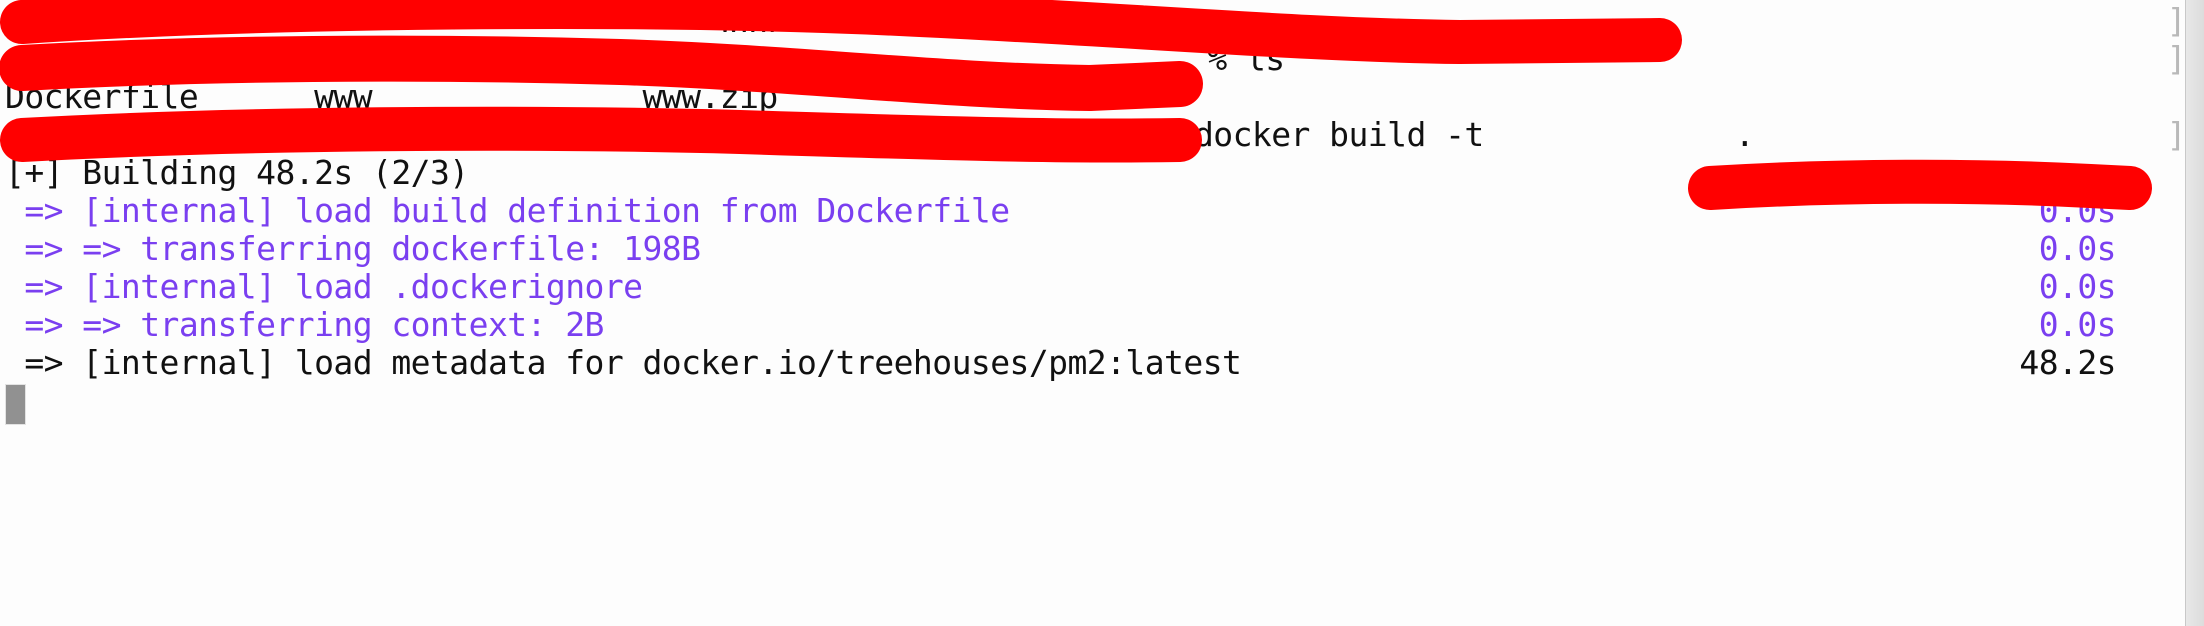 The image size is (2204, 626). What do you see at coordinates (2077, 286) in the screenshot?
I see `build-step-duration-load-dockerignore: 0.0s` at bounding box center [2077, 286].